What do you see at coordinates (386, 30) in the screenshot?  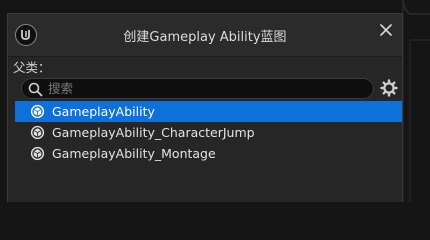 I see `close-icon` at bounding box center [386, 30].